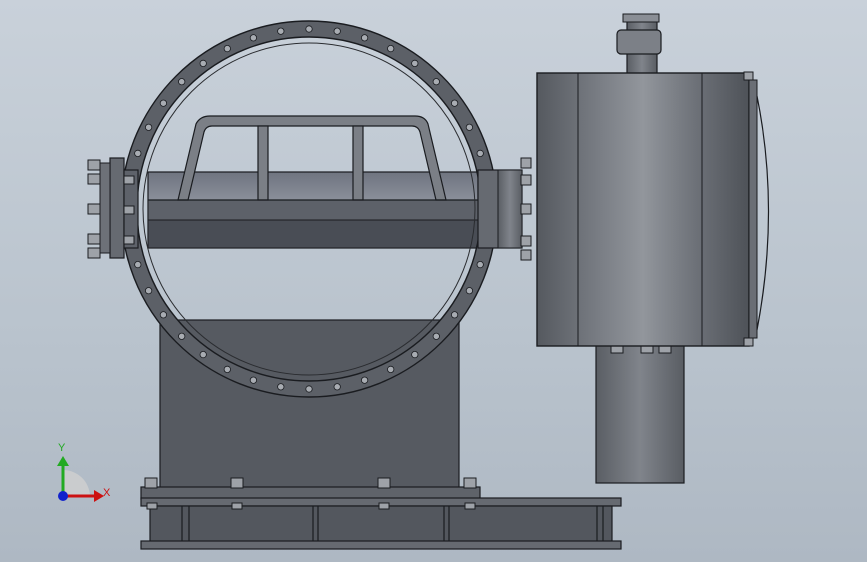 The height and width of the screenshot is (562, 867). Describe the element at coordinates (62, 448) in the screenshot. I see `y-axis-label: Y` at that location.